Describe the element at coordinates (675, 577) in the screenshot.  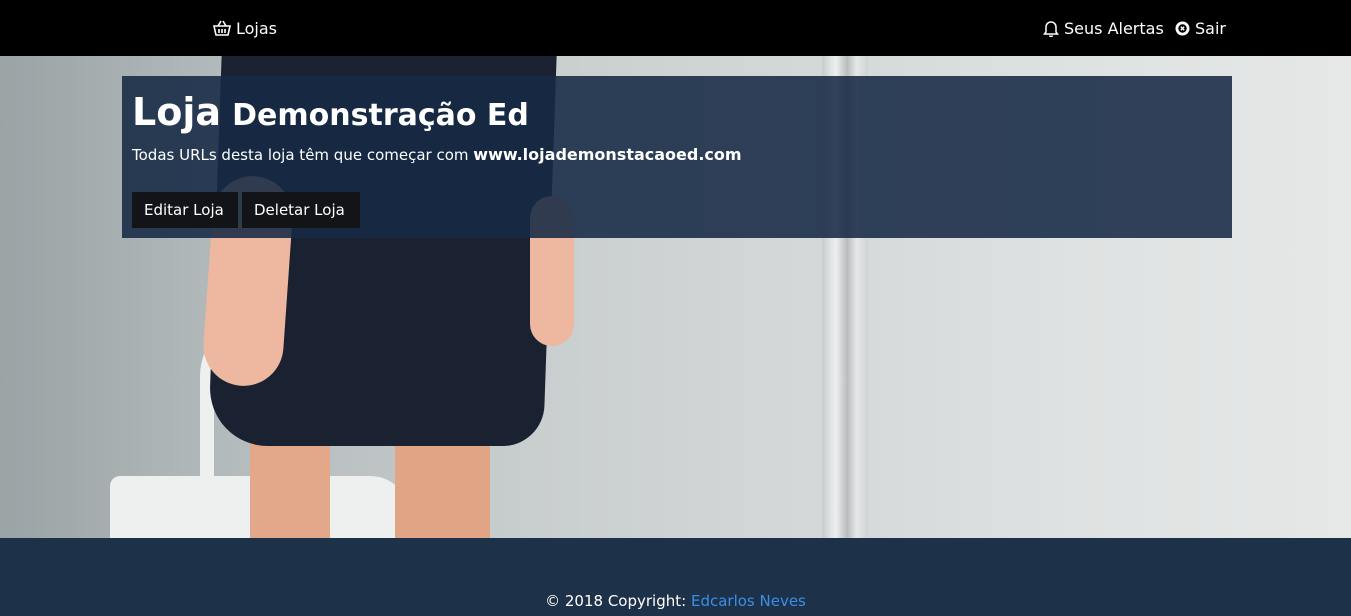
I see `footer: © 2018 Copyright: Edcarlos Neves` at that location.